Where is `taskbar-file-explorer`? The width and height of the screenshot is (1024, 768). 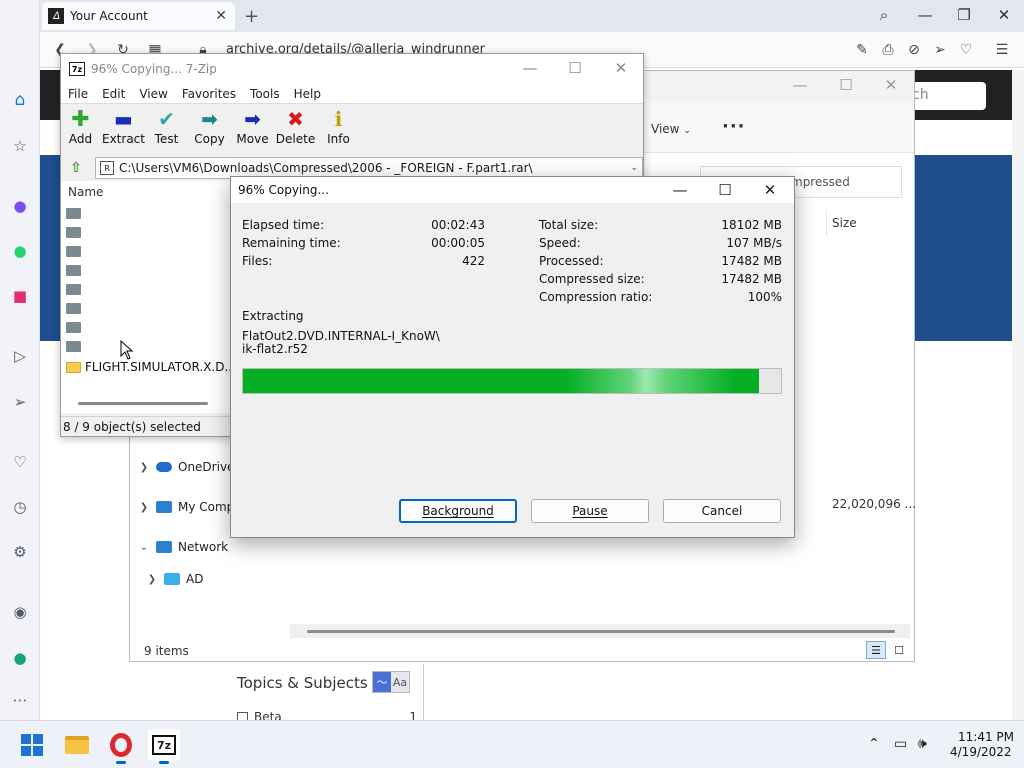 taskbar-file-explorer is located at coordinates (77, 745).